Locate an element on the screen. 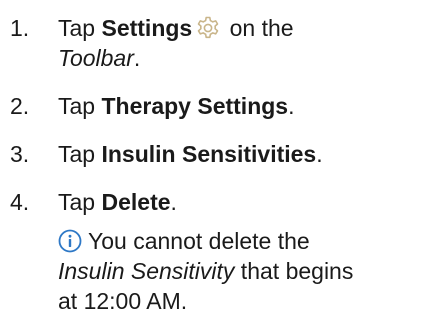 This screenshot has height=323, width=433. note-text-line-3: at 12:00 AM. is located at coordinates (123, 301).